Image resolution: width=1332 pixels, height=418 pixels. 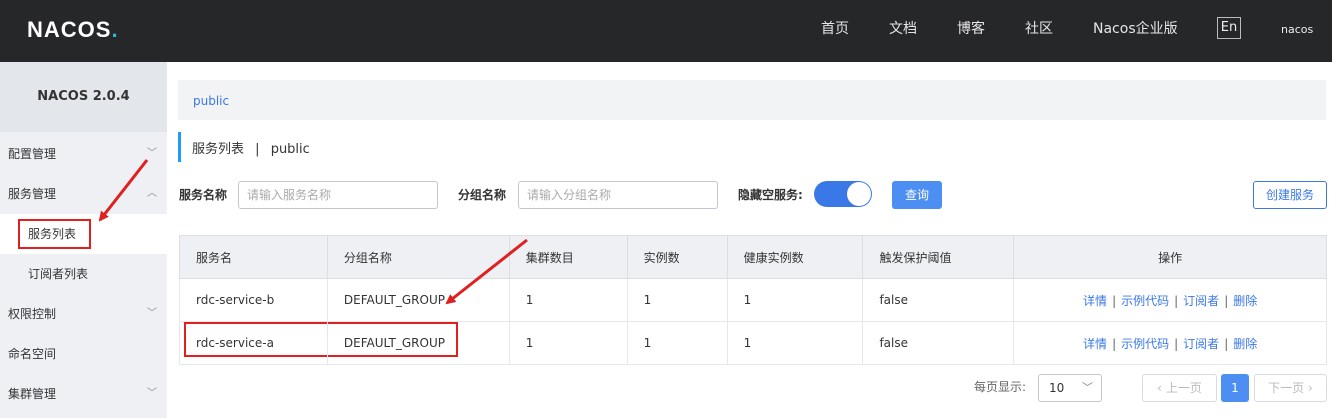 What do you see at coordinates (795, 257) in the screenshot?
I see `col-healthy-count: 健康实例数` at bounding box center [795, 257].